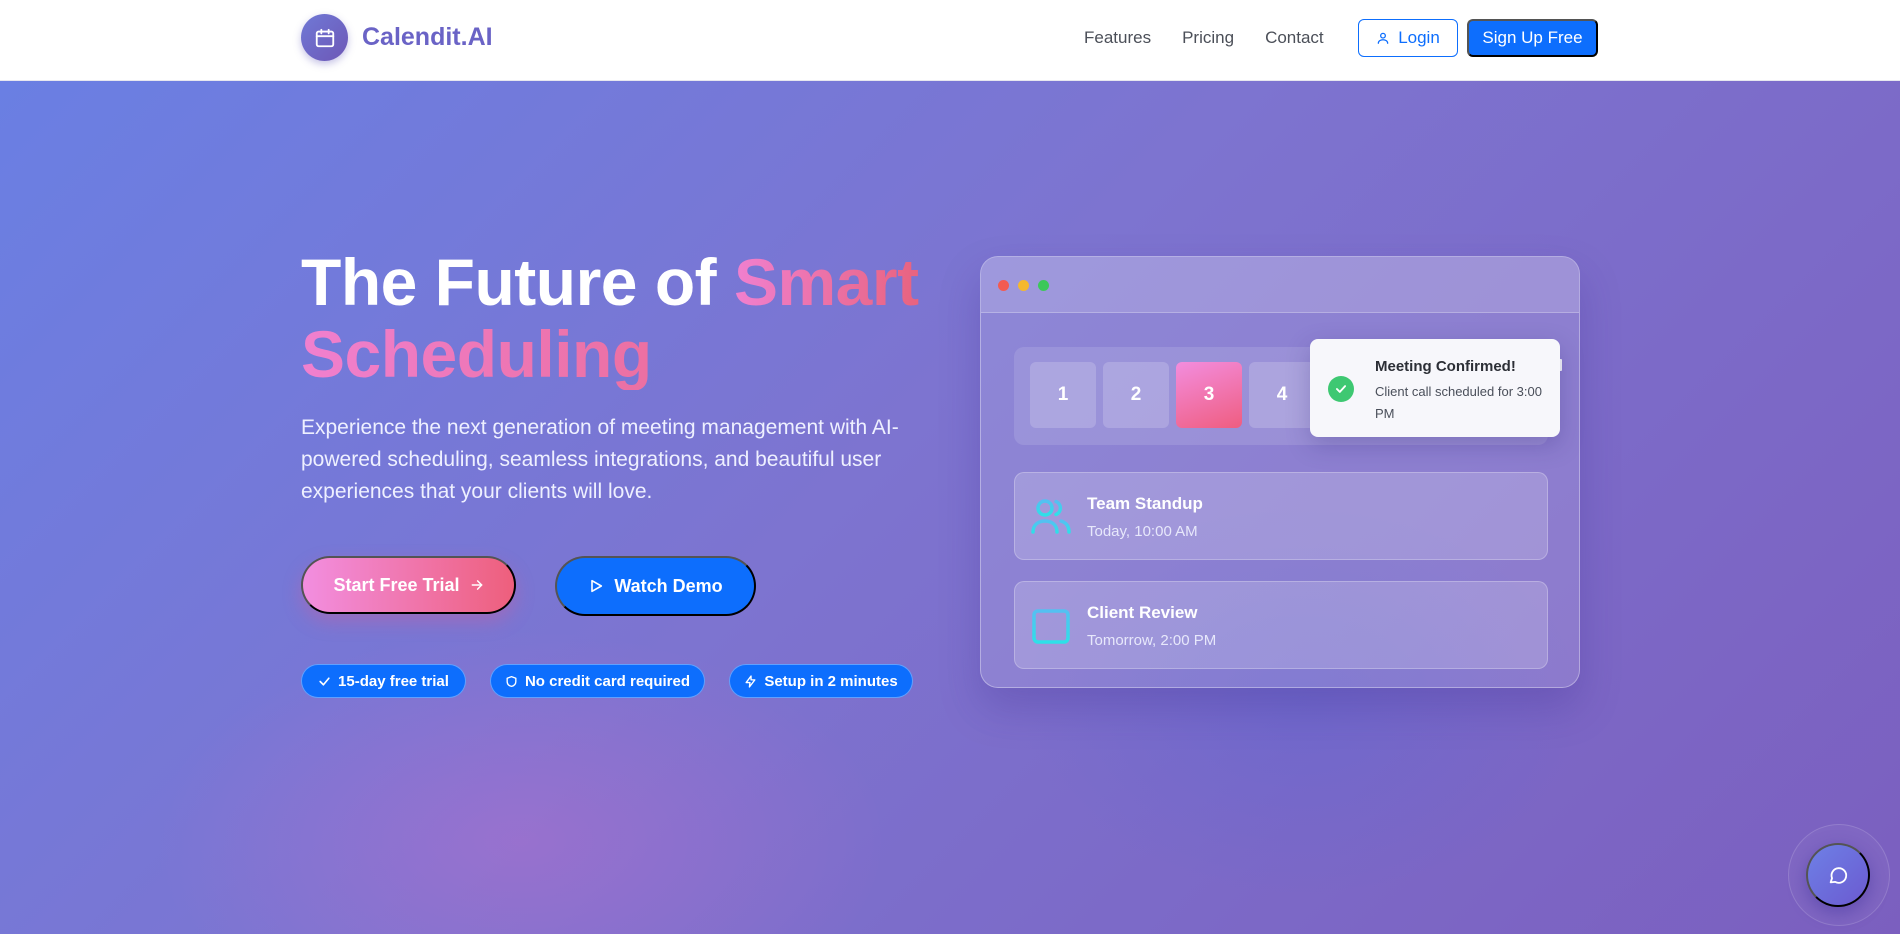 Image resolution: width=1900 pixels, height=934 pixels. I want to click on brand-name: Calendit.AI, so click(427, 37).